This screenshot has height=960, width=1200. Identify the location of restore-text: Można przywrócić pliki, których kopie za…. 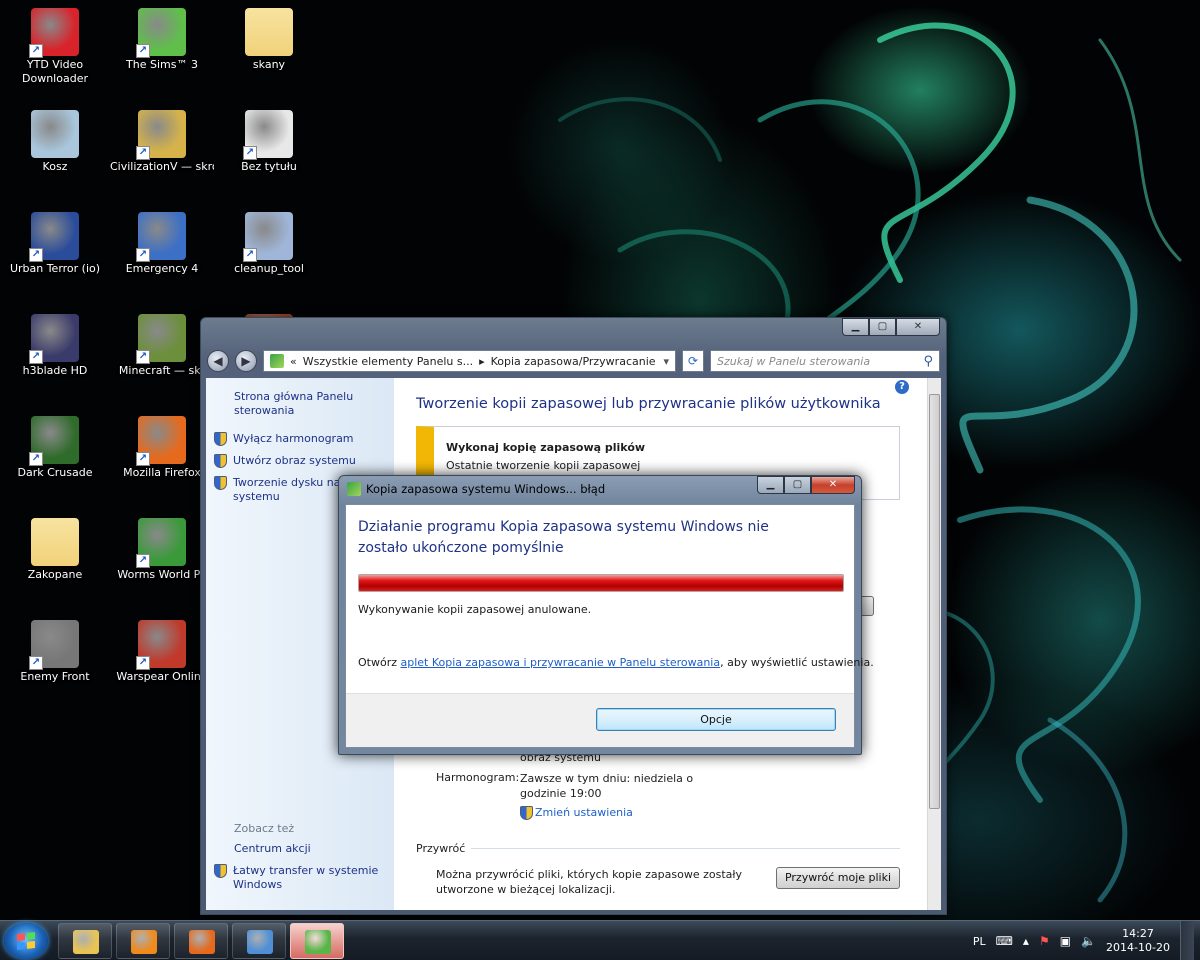
(589, 882).